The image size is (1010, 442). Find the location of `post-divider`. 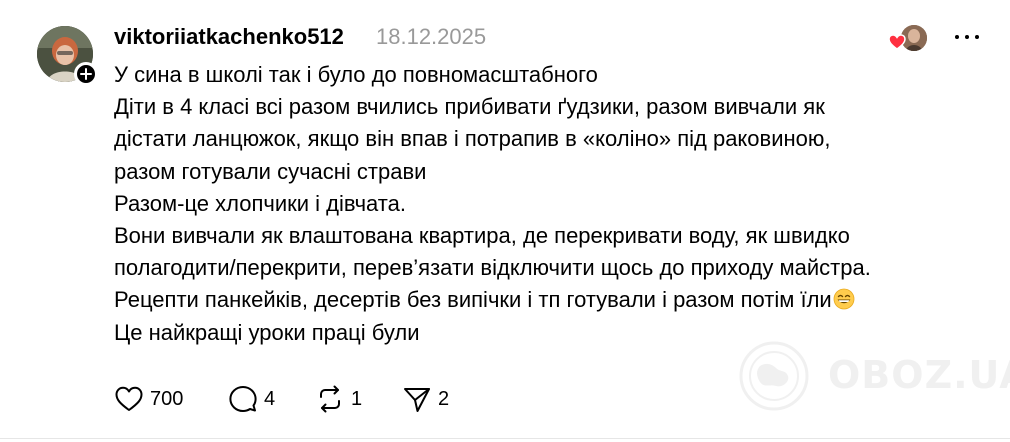

post-divider is located at coordinates (505, 438).